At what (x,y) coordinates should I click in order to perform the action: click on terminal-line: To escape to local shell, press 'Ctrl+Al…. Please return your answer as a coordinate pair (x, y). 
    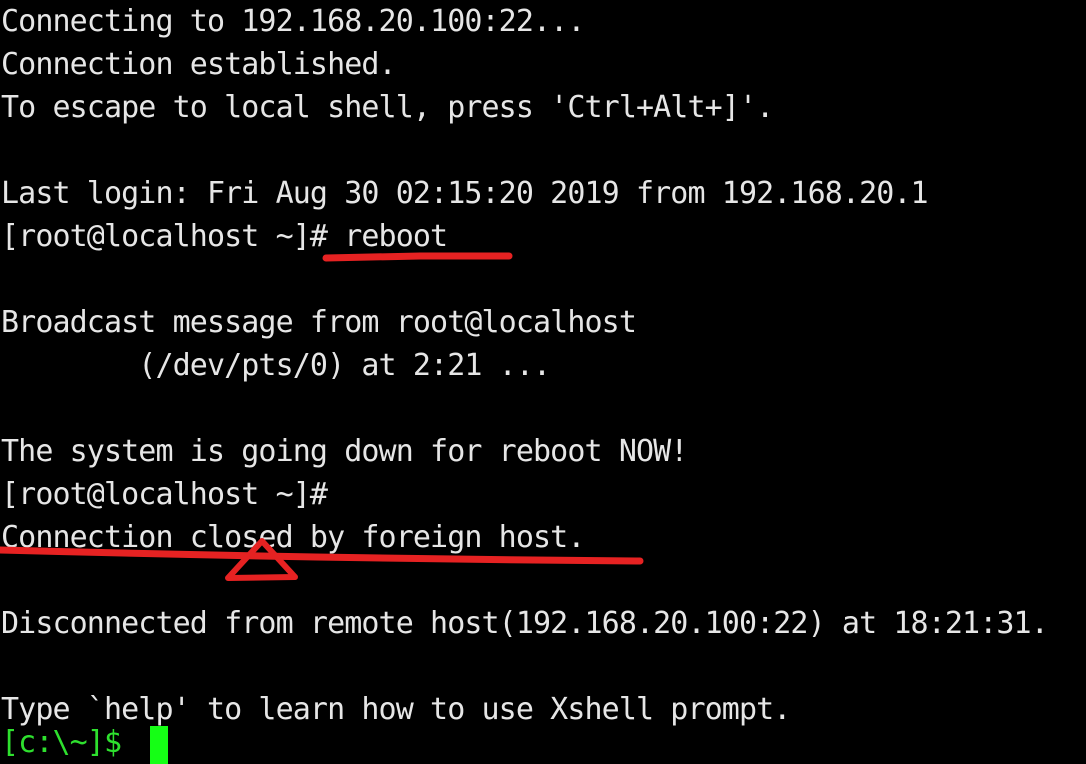
    Looking at the image, I should click on (387, 107).